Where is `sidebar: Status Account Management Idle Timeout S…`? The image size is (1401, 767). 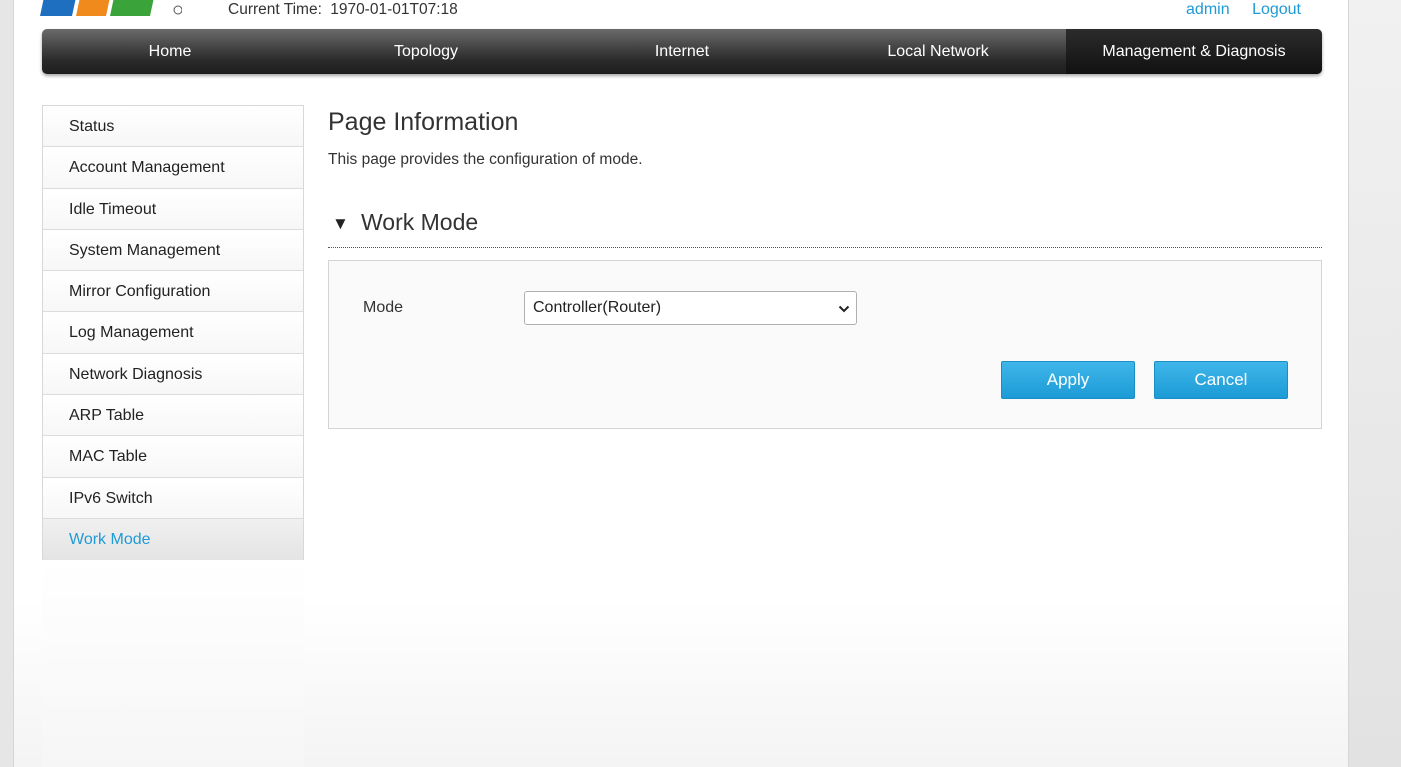 sidebar: Status Account Management Idle Timeout S… is located at coordinates (173, 333).